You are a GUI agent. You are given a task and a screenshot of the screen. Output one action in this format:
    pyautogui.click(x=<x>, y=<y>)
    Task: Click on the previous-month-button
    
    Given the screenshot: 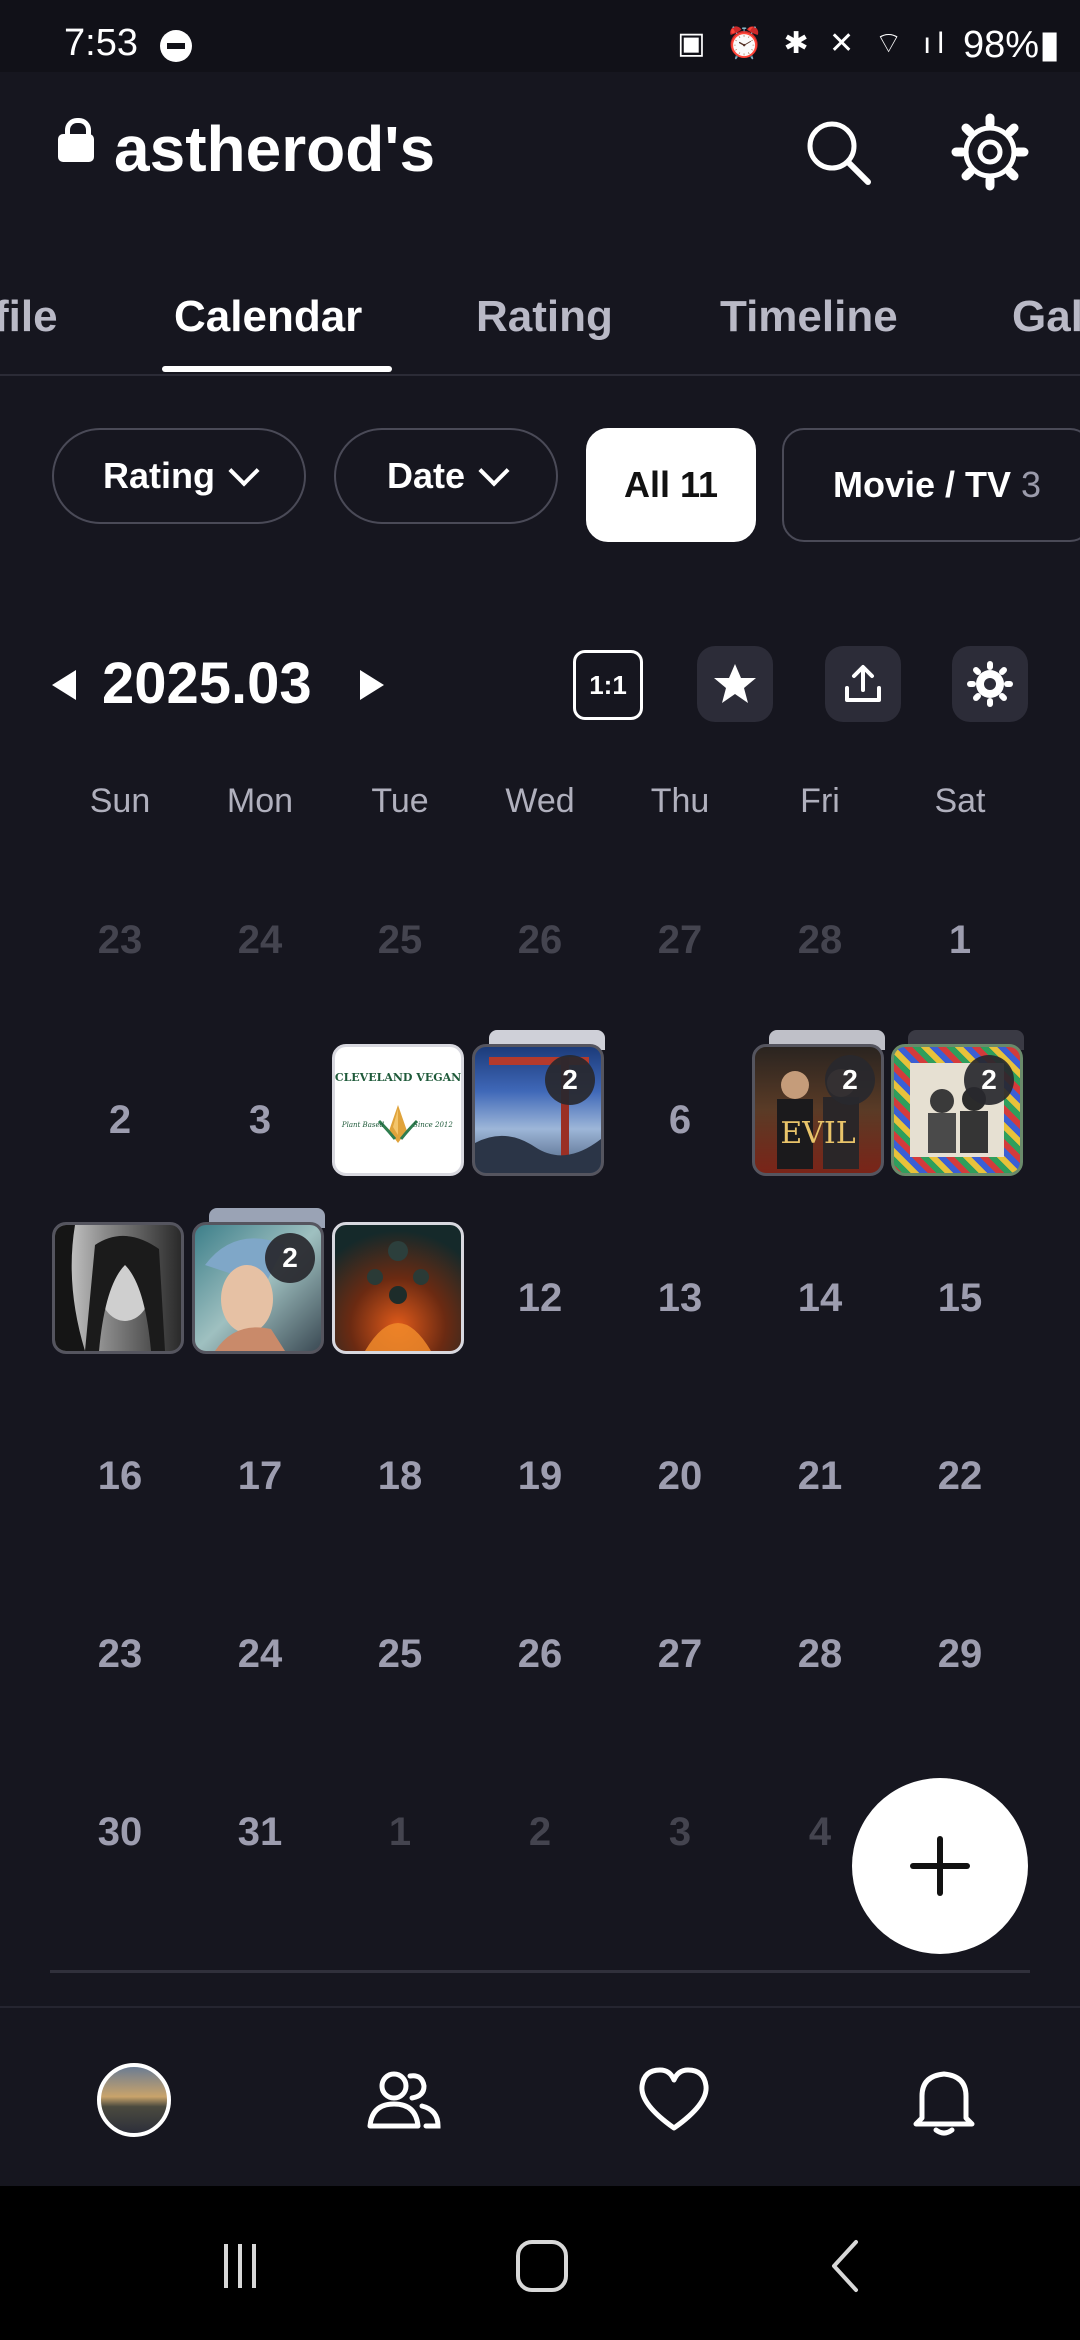 What is the action you would take?
    pyautogui.click(x=64, y=685)
    